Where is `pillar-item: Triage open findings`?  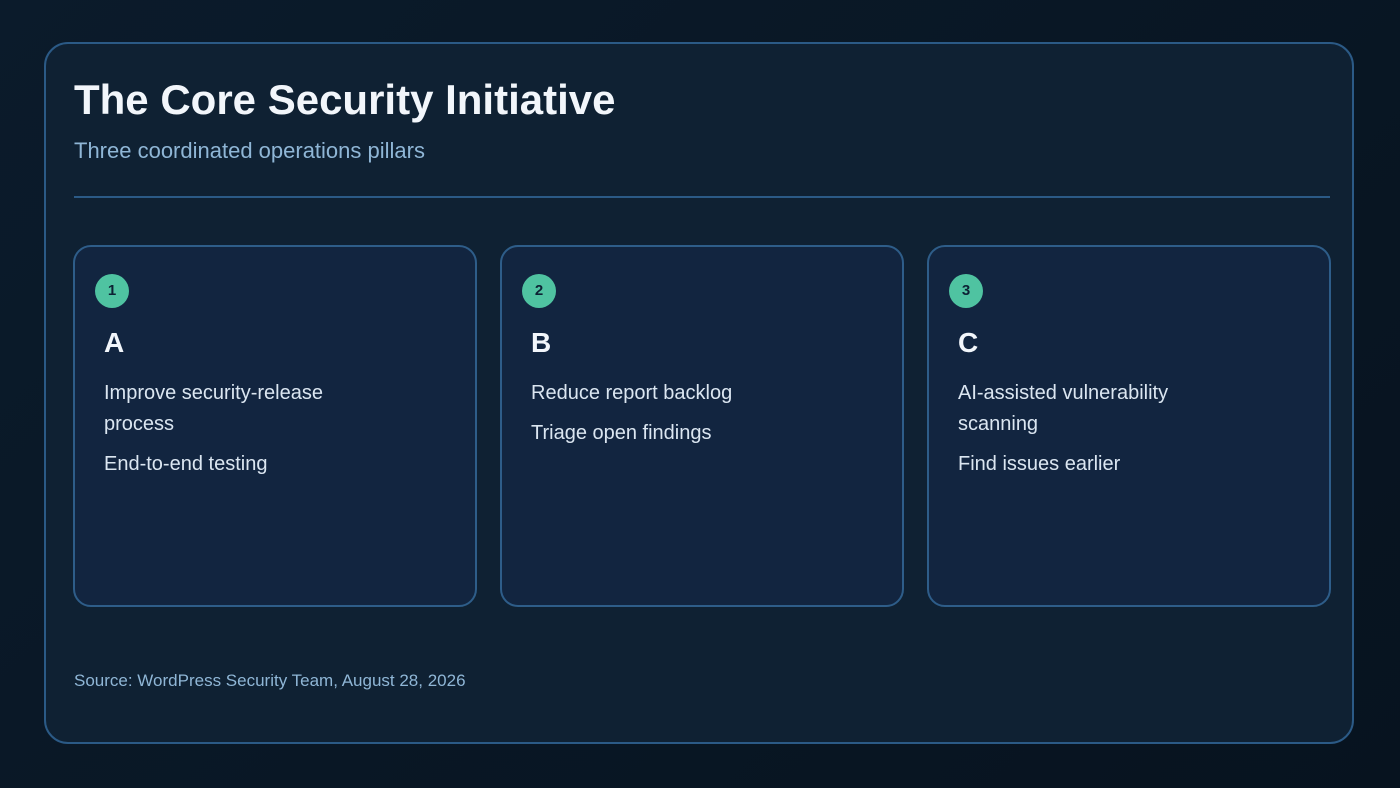 pillar-item: Triage open findings is located at coordinates (621, 433).